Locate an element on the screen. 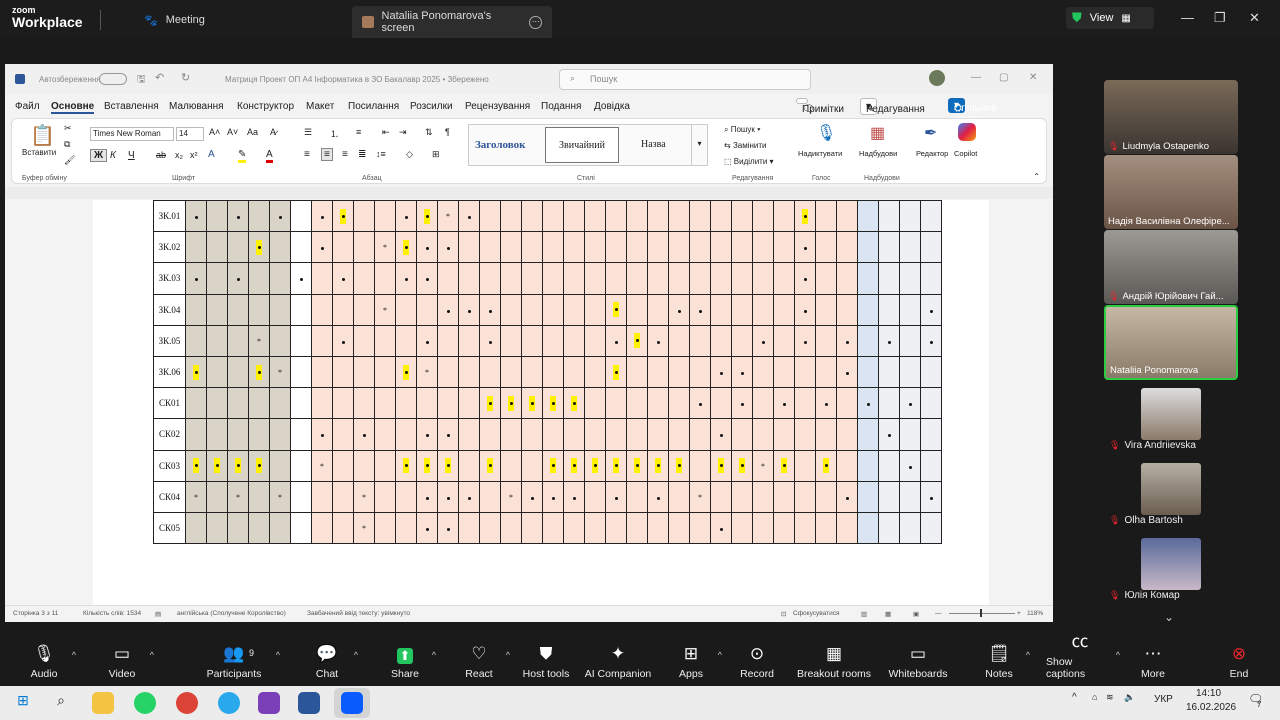 This screenshot has height=720, width=1280. copilot-icon is located at coordinates (967, 132).